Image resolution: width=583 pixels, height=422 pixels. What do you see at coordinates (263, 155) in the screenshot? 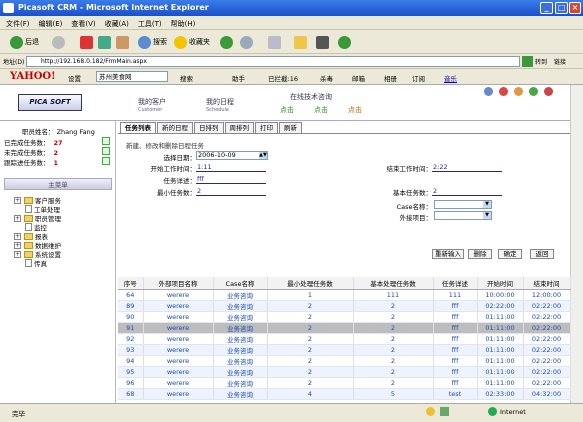
I see `date-spinner-icon: ▲▼` at bounding box center [263, 155].